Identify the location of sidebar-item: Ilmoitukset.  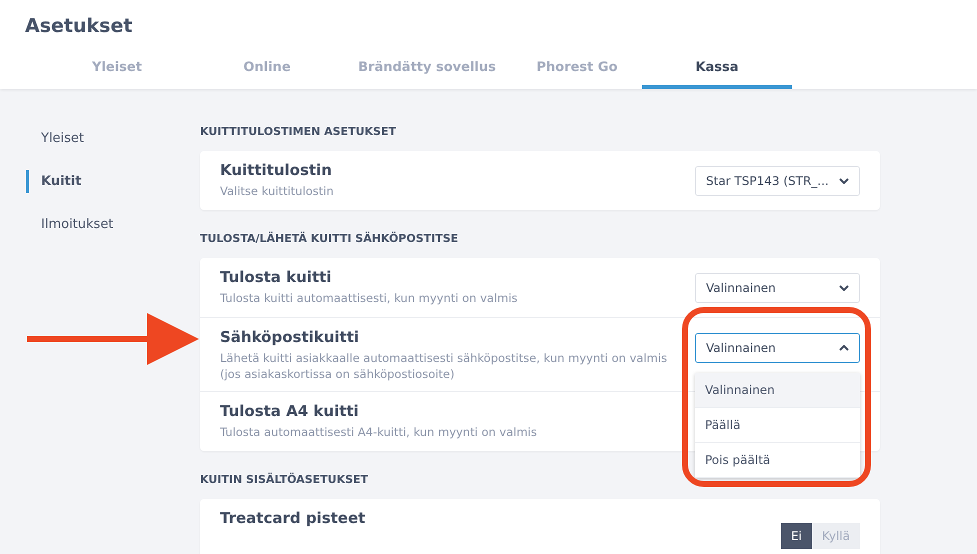
(113, 224).